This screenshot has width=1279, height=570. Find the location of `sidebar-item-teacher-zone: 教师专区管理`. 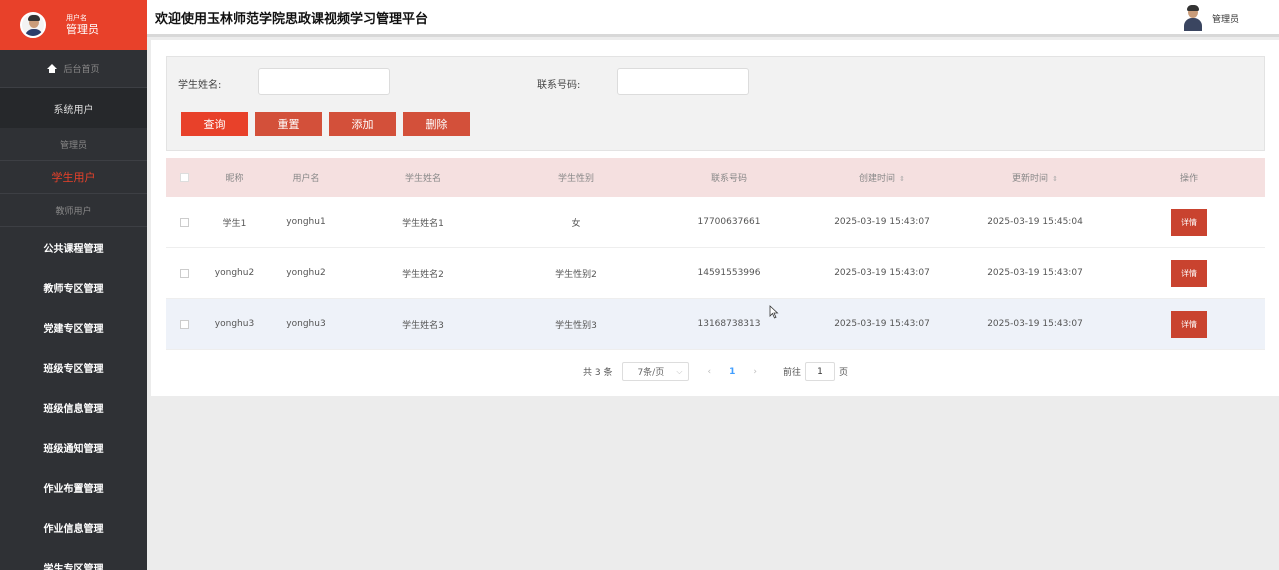

sidebar-item-teacher-zone: 教师专区管理 is located at coordinates (73, 287).